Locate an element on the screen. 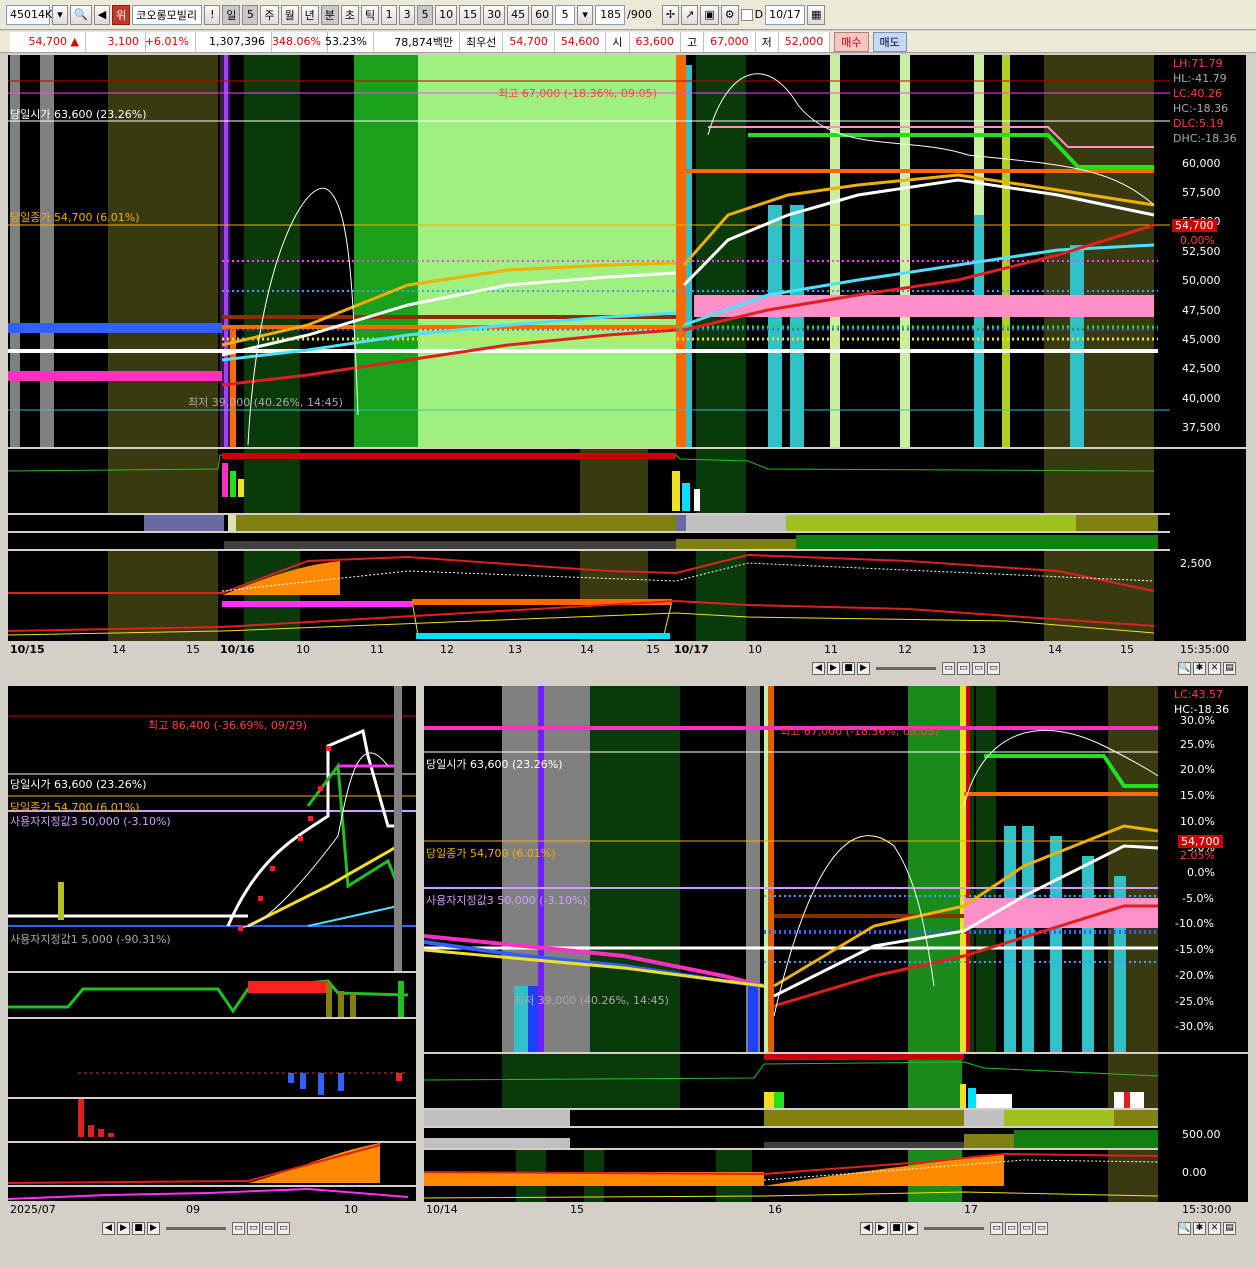 The width and height of the screenshot is (1256, 1267). br-band-panel is located at coordinates (791, 1118).